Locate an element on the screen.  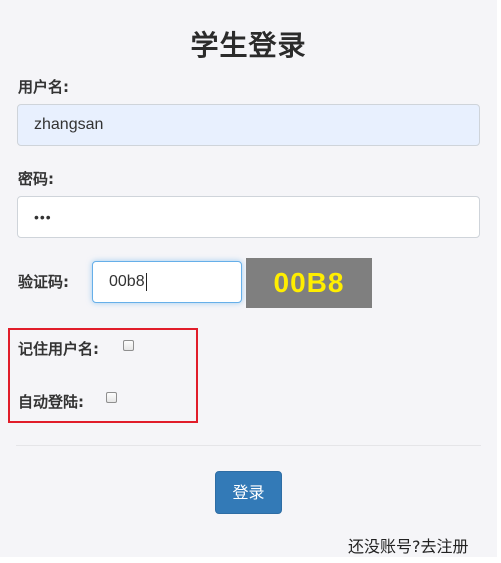
username-input: zhangsan is located at coordinates (248, 125).